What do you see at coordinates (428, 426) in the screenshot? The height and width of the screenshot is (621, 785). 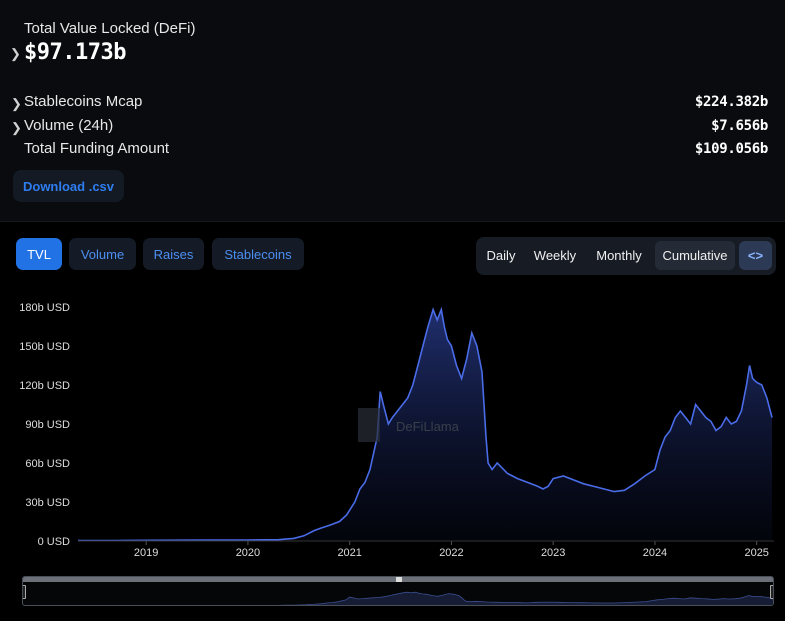 I see `watermark-text: DeFiLlama` at bounding box center [428, 426].